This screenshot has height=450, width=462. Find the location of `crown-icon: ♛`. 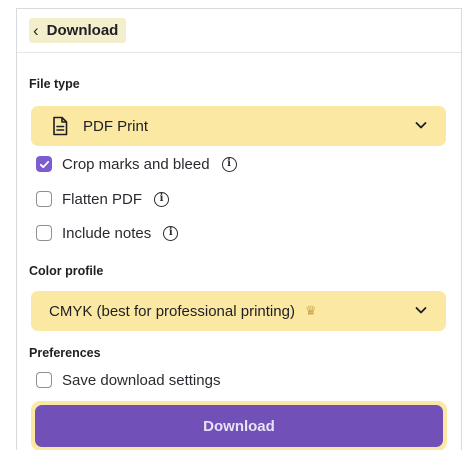

crown-icon: ♛ is located at coordinates (310, 310).